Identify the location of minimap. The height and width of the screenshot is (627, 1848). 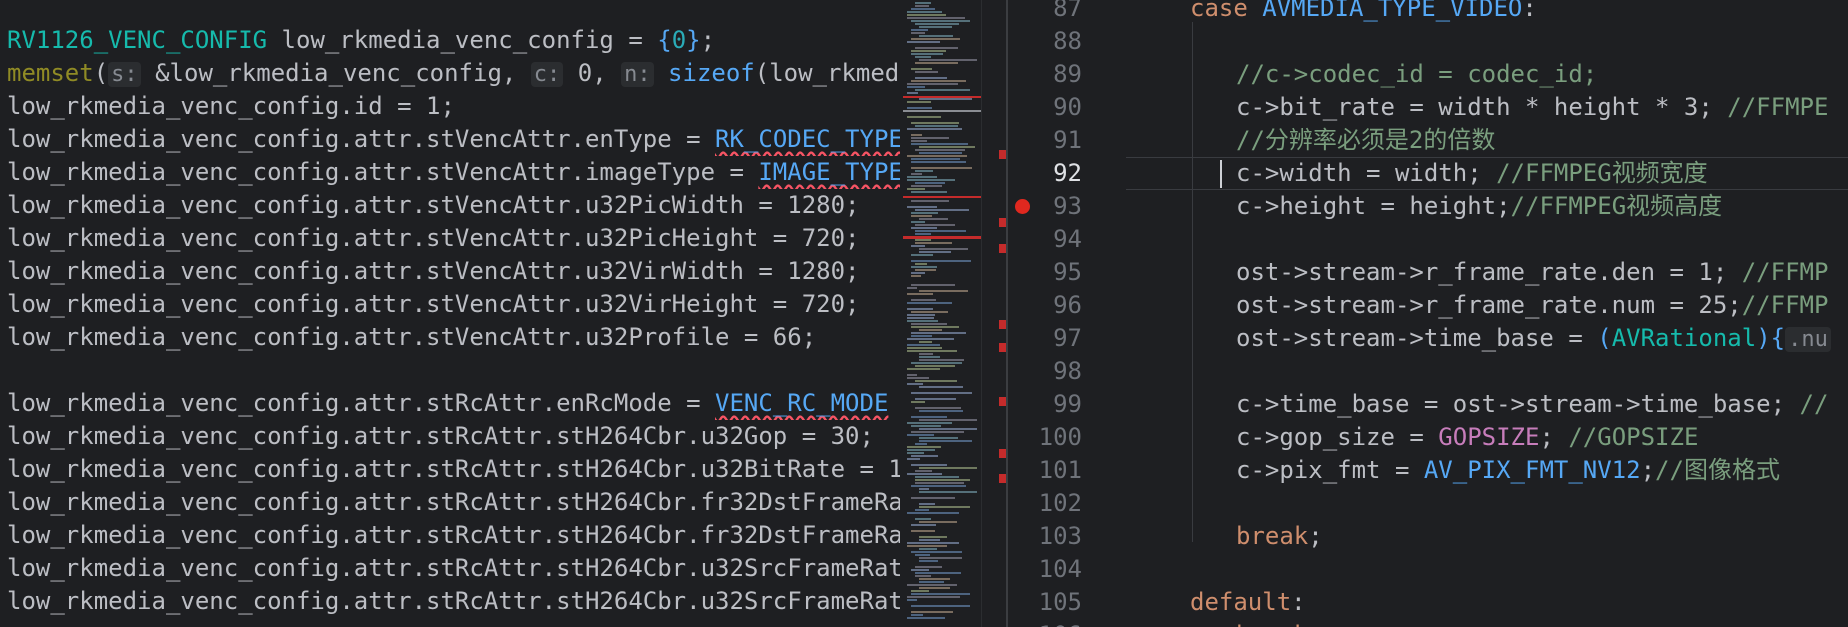
(942, 313).